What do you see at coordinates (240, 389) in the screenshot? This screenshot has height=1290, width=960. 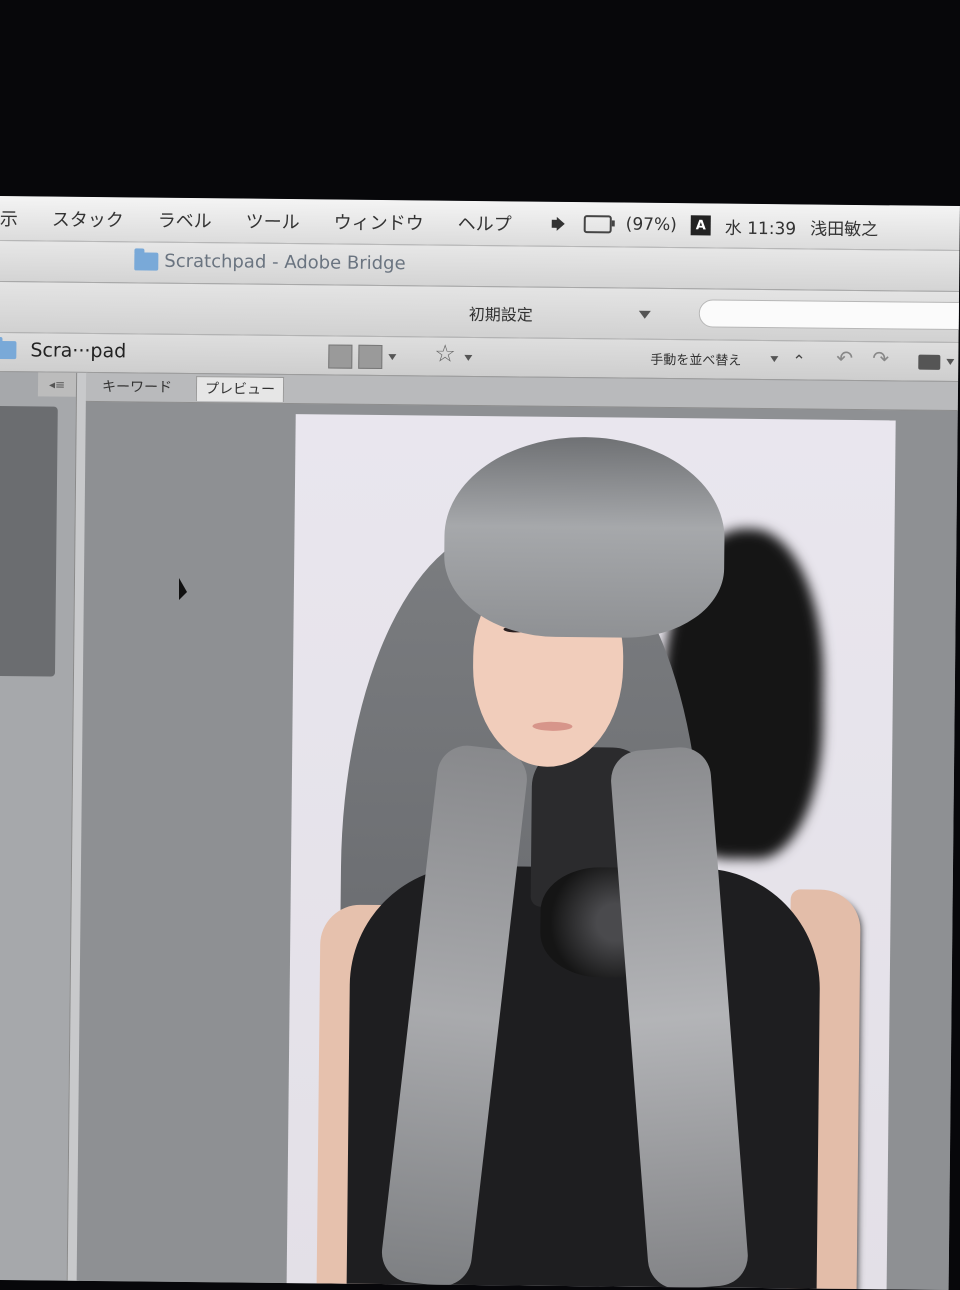 I see `tab-preview: プレビュー` at bounding box center [240, 389].